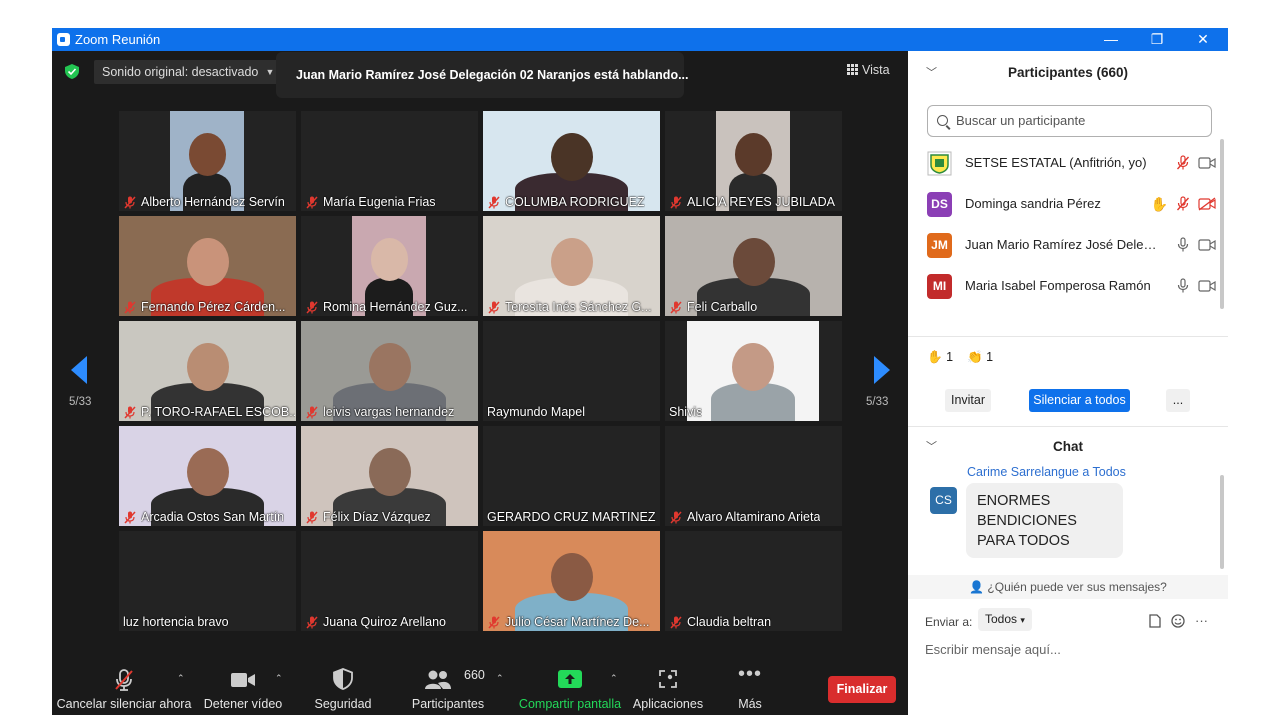 The height and width of the screenshot is (720, 1280). Describe the element at coordinates (370, 202) in the screenshot. I see `participant-name-label: María Eugenia Frias` at that location.